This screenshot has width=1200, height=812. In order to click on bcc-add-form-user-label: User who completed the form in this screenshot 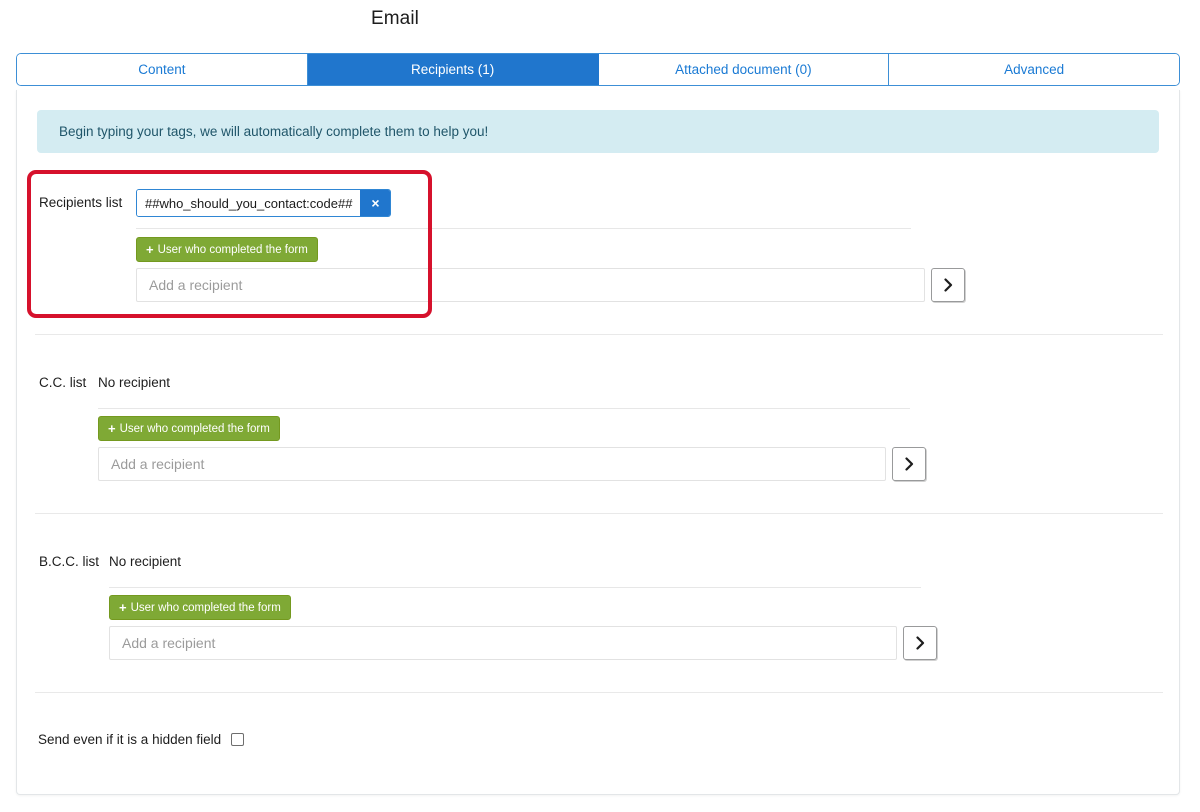, I will do `click(205, 607)`.